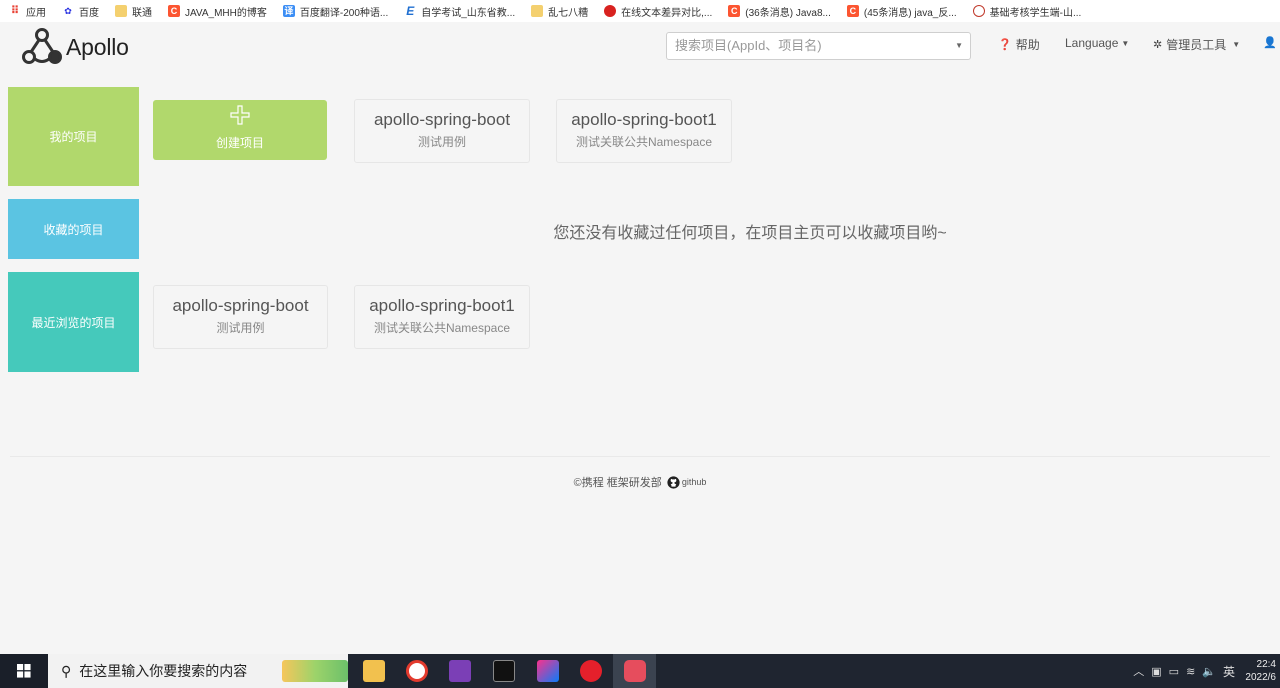 The height and width of the screenshot is (688, 1280). I want to click on apollo-logo-icon, so click(42, 46).